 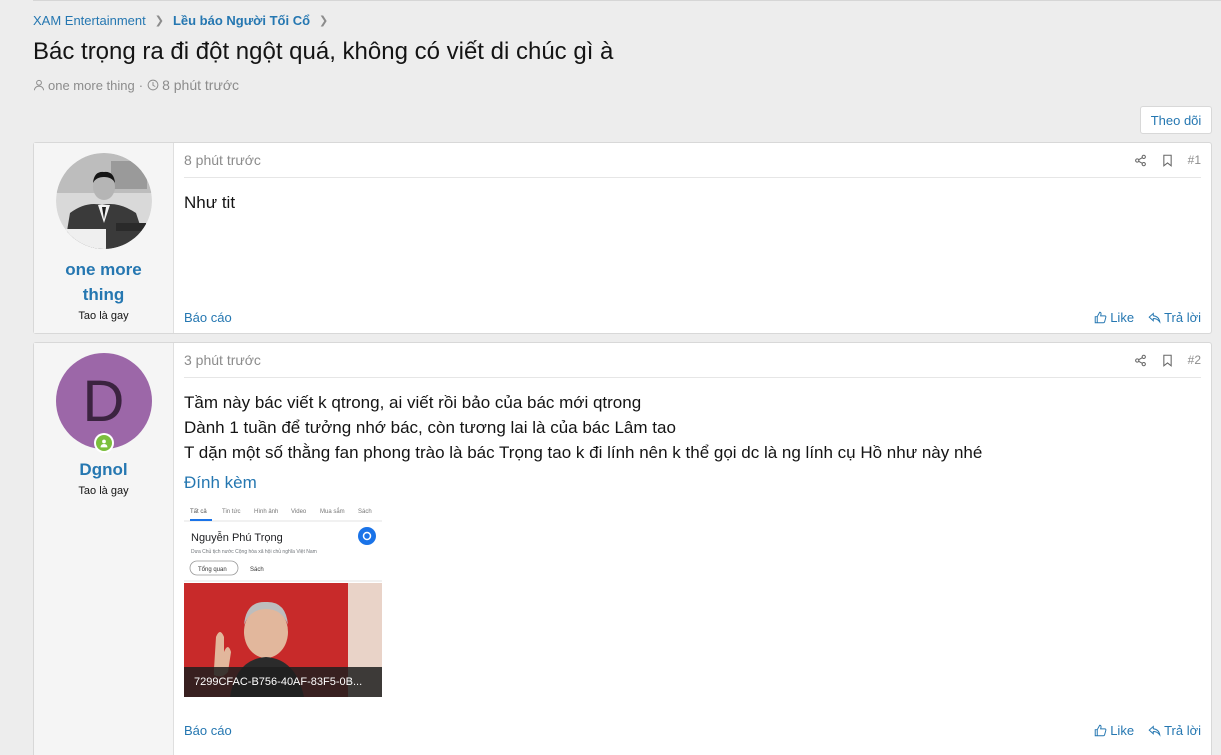 What do you see at coordinates (200, 85) in the screenshot?
I see `thread-time: 8 phút trước` at bounding box center [200, 85].